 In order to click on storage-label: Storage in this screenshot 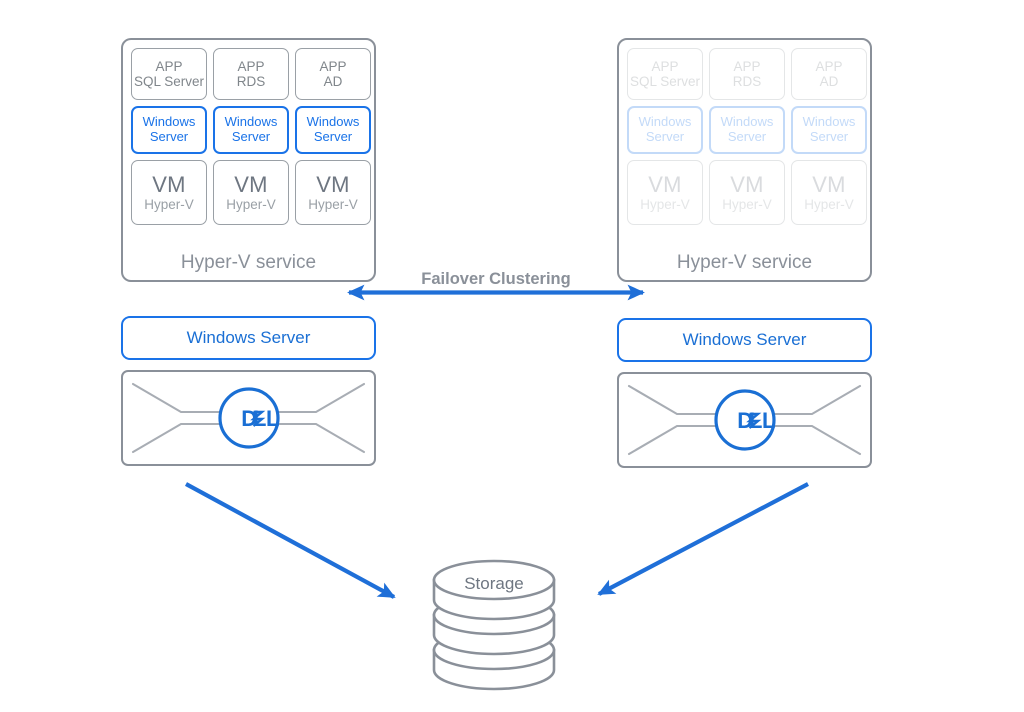, I will do `click(494, 583)`.